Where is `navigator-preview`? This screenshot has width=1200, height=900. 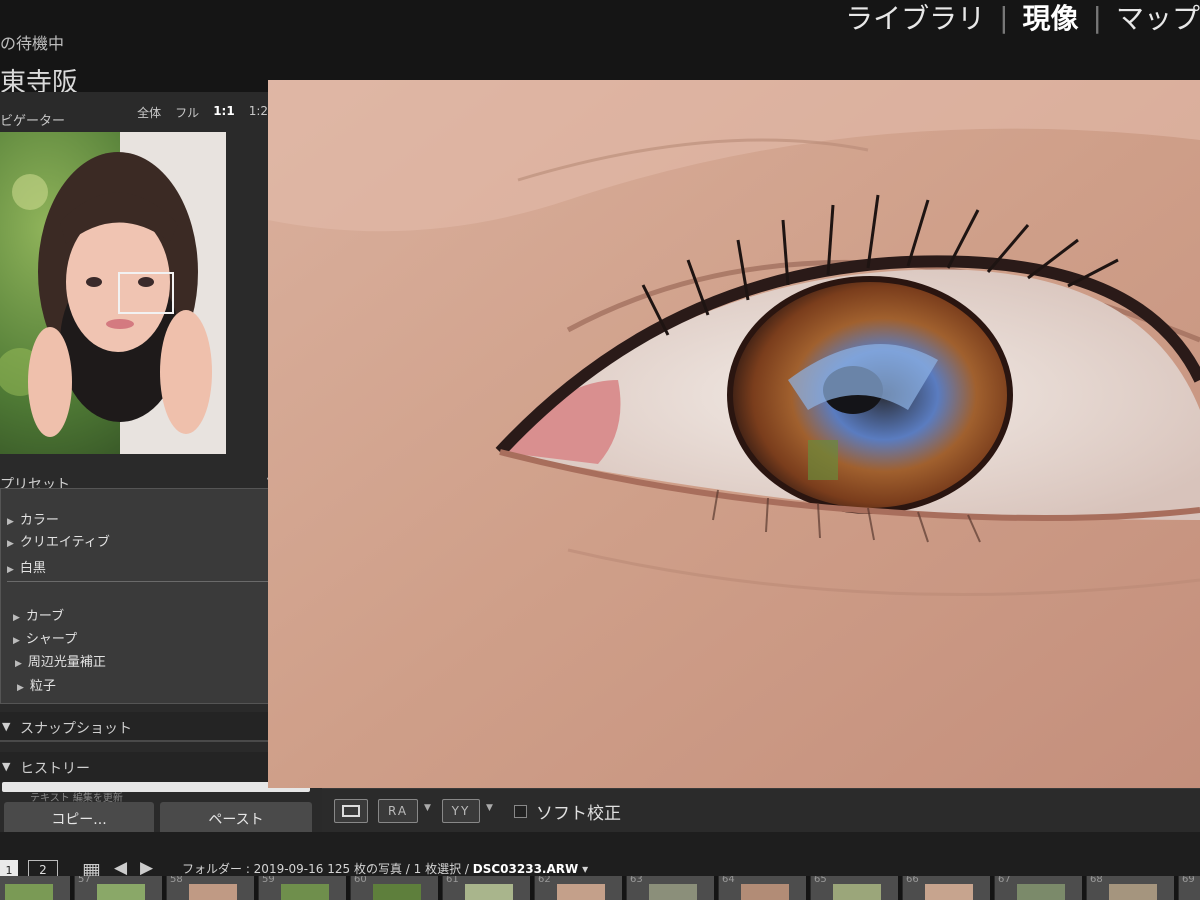
navigator-preview is located at coordinates (113, 293).